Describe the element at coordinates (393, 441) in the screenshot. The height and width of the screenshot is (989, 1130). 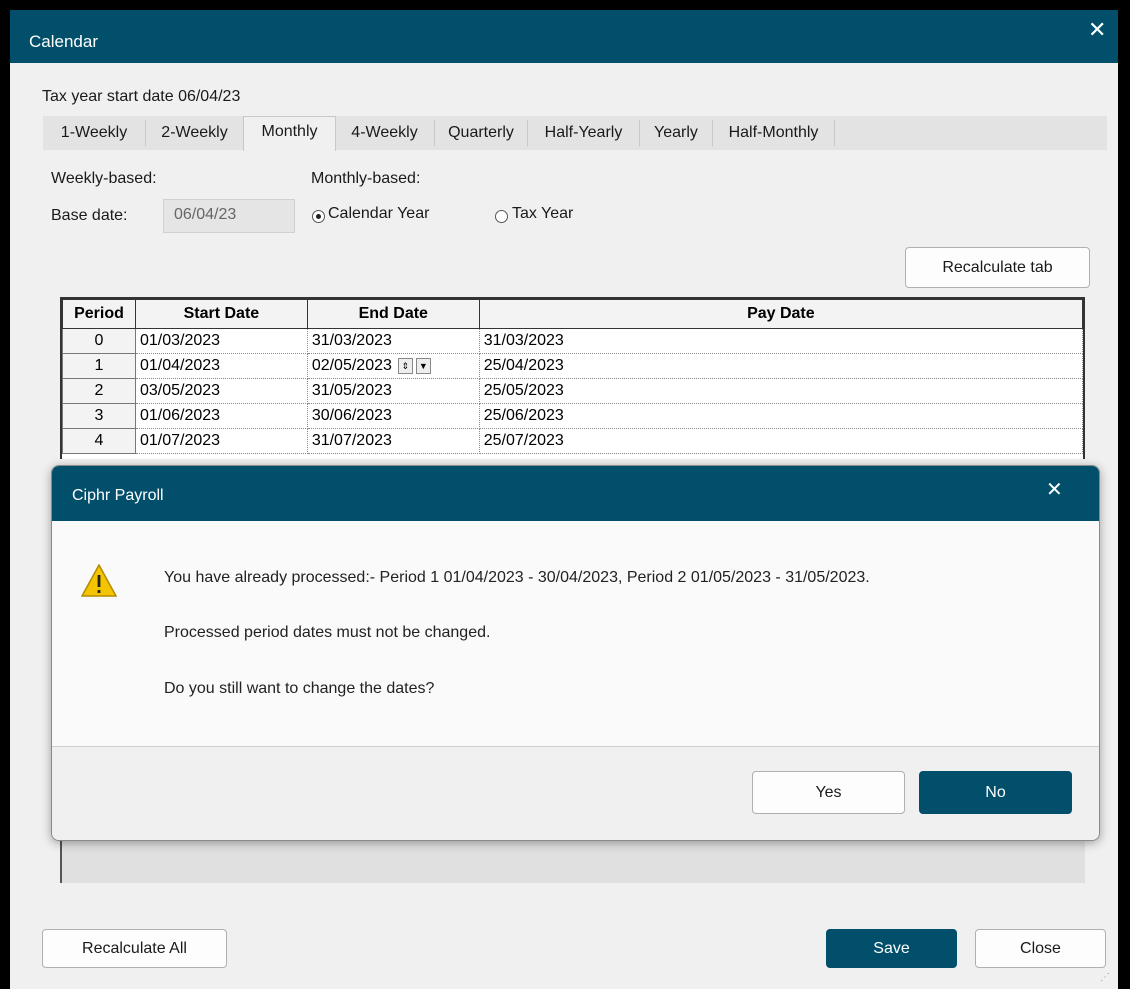
I see `end-date-cell: 31/07/2023` at that location.